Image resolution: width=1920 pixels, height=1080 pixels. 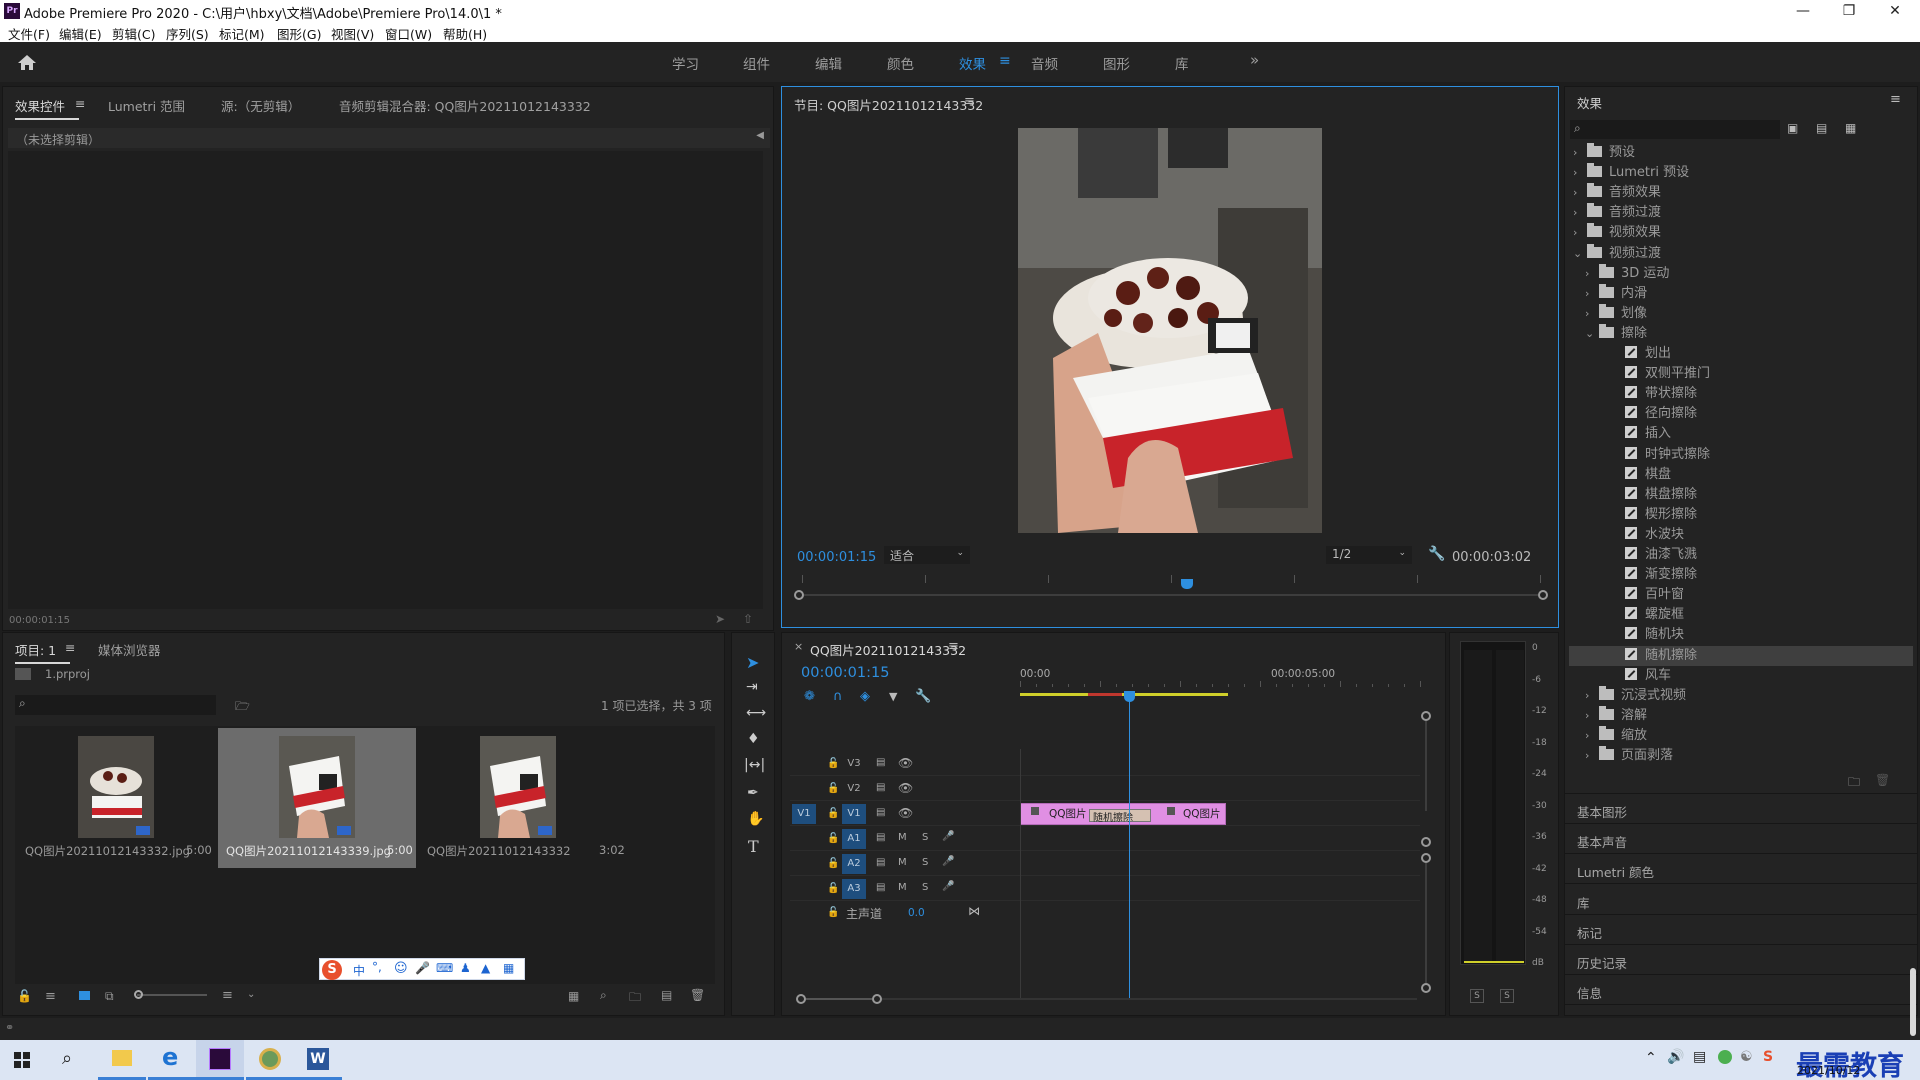 I want to click on effects-section-header: 标记, so click(x=1741, y=930).